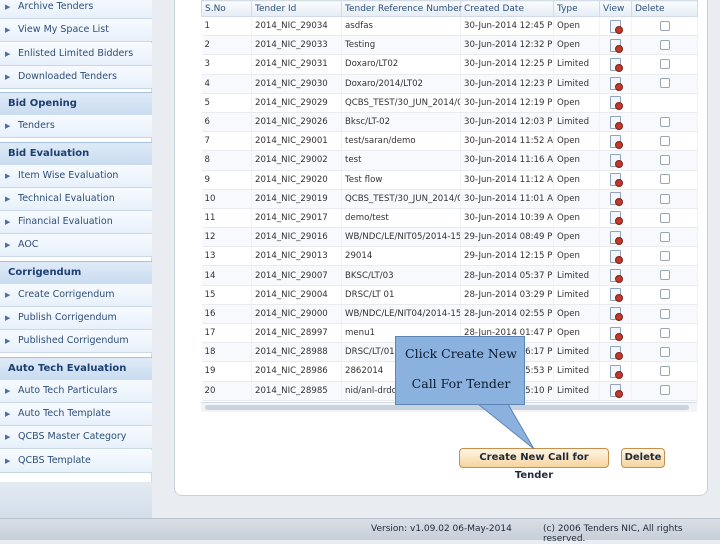 This screenshot has height=544, width=720. Describe the element at coordinates (401, 64) in the screenshot. I see `cell-ref: Doxaro/LT02` at that location.